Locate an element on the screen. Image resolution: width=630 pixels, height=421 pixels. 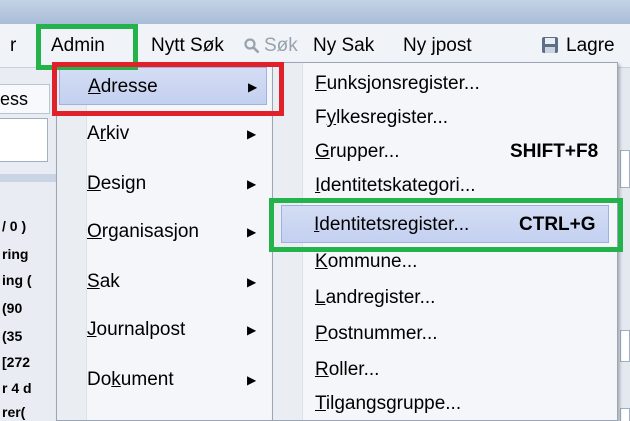
menu-item-journalpost: Journalpost ▶ is located at coordinates (163, 330).